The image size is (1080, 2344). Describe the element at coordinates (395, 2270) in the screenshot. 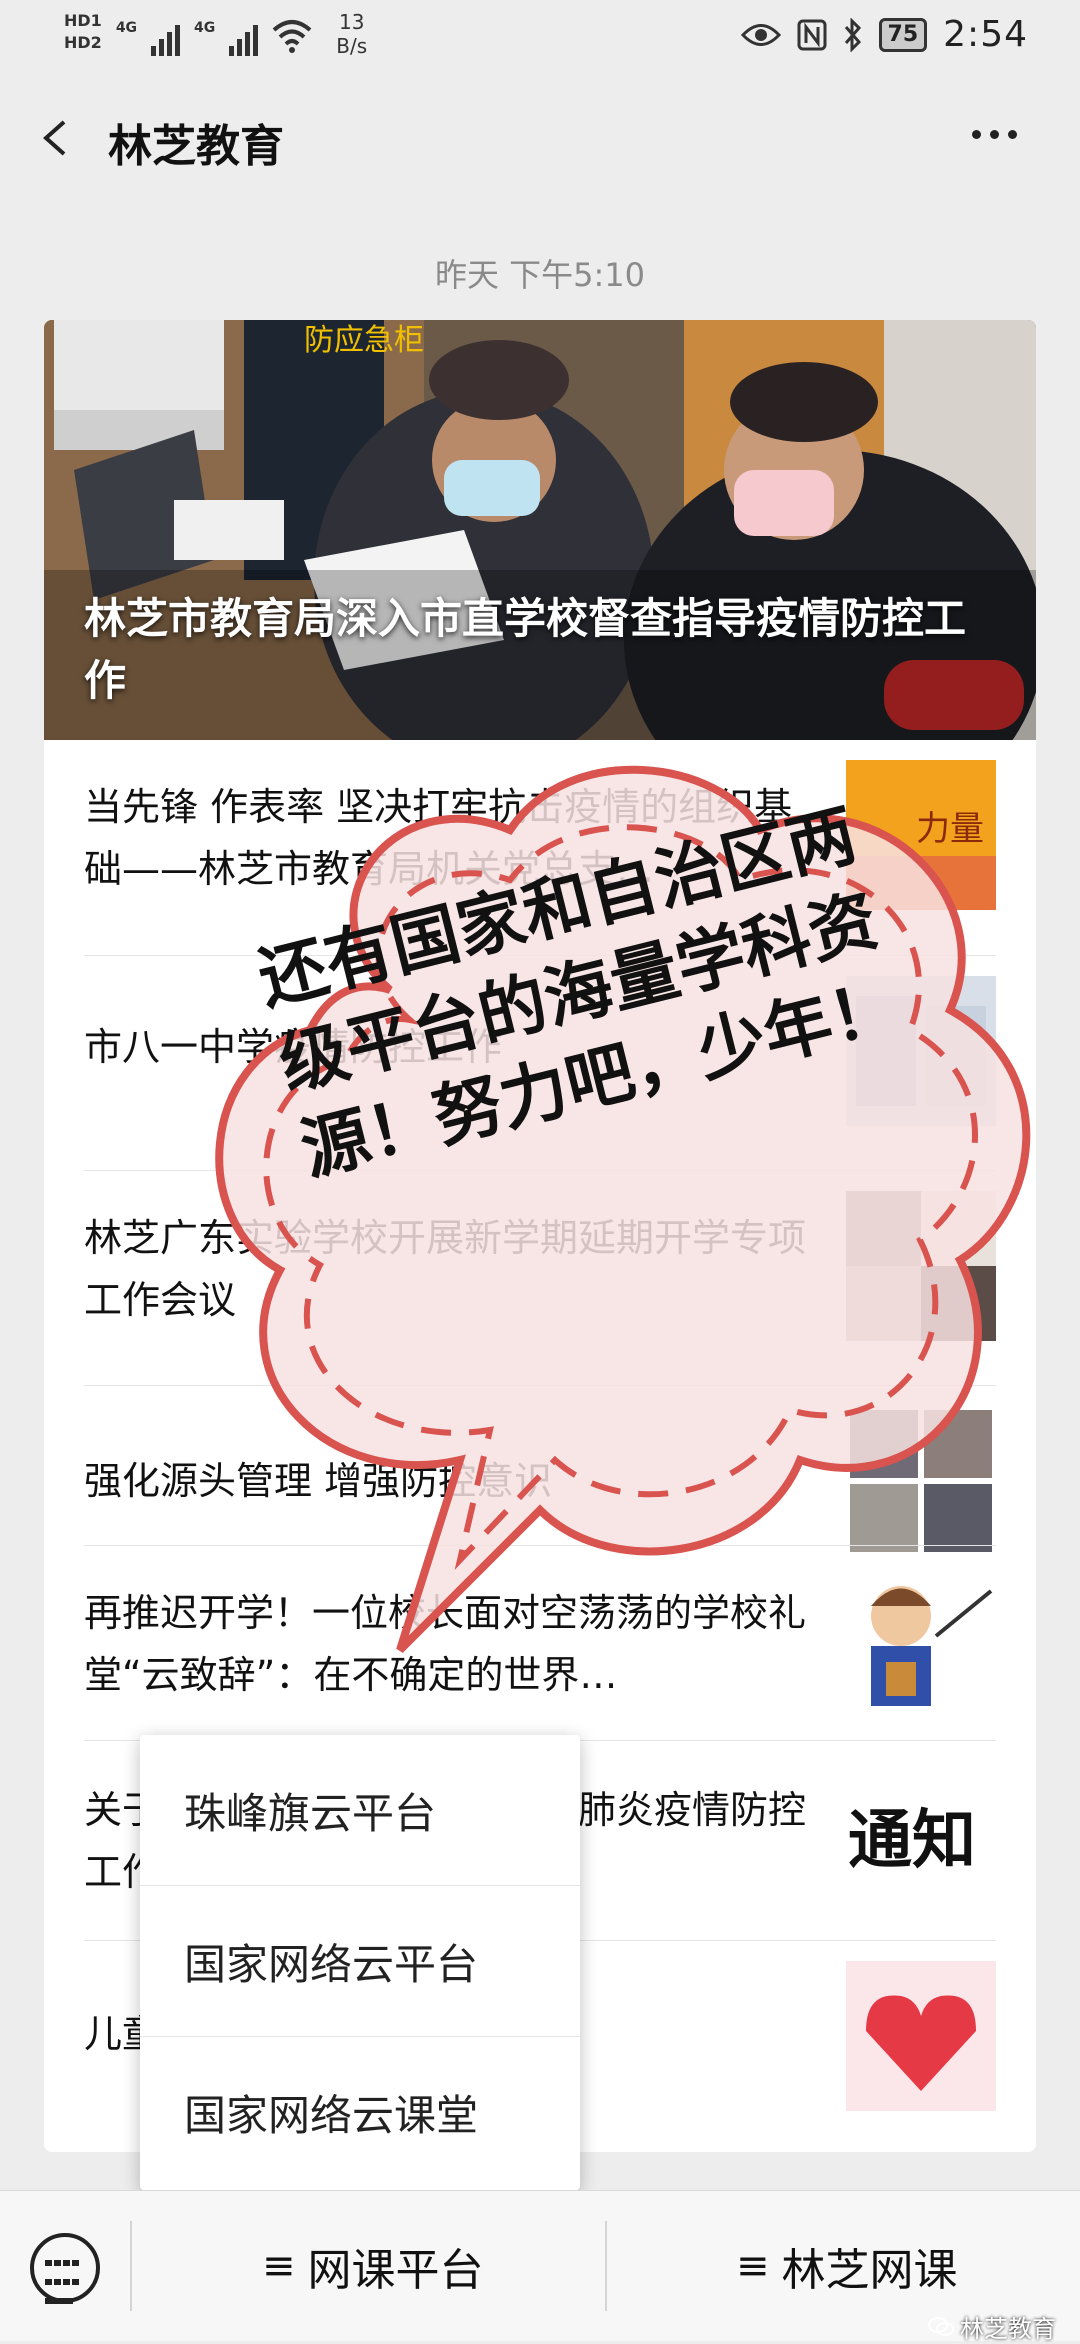

I see `menu-button-label: 网课平台` at that location.